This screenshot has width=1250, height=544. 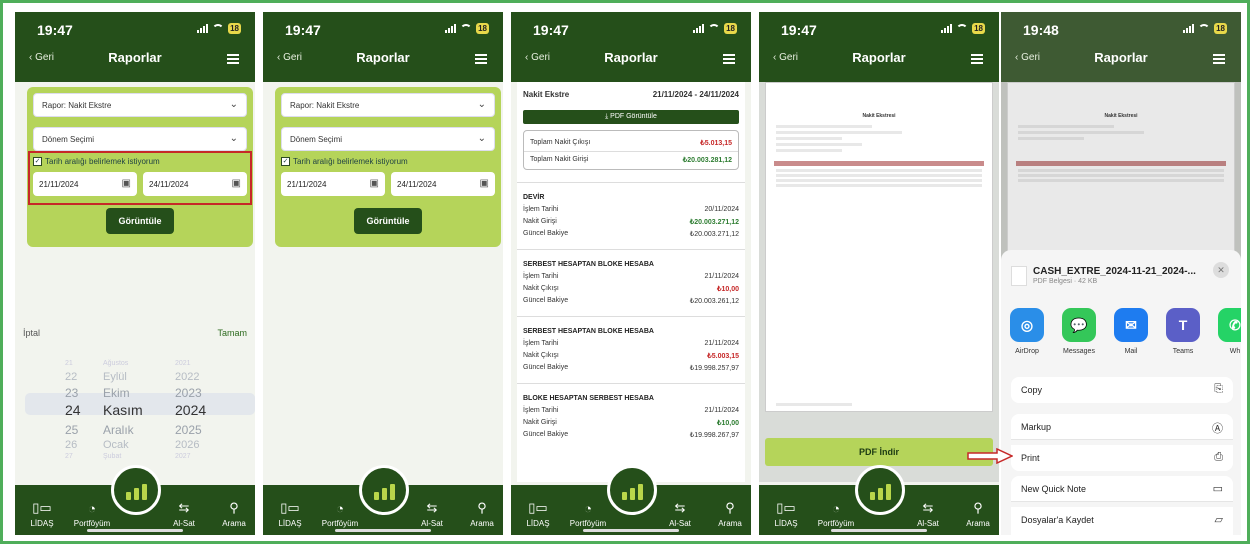 What do you see at coordinates (1221, 270) in the screenshot?
I see `close-icon: ✕` at bounding box center [1221, 270].